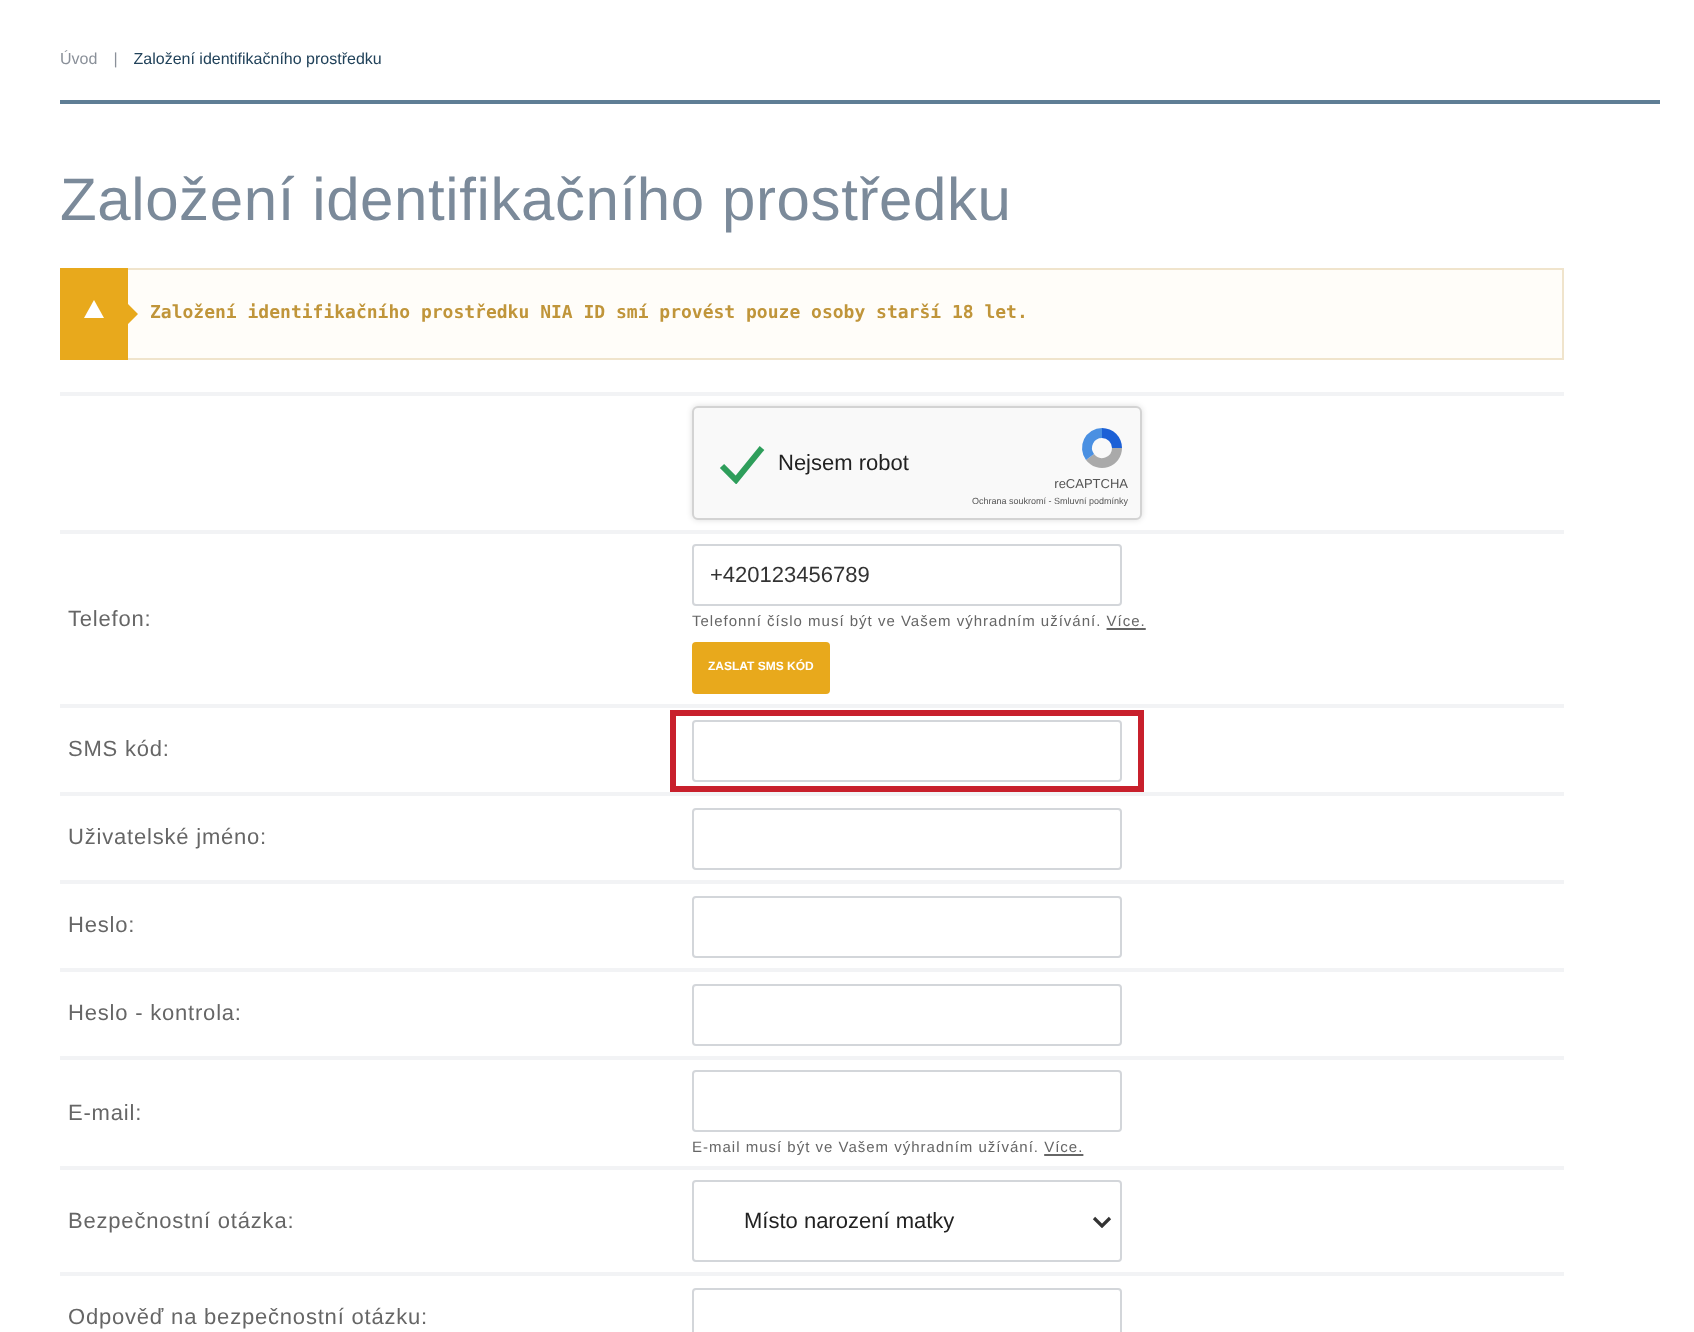 The height and width of the screenshot is (1332, 1694). I want to click on alert-text: Založení identifikačního prostředku NIA ID smí provést pouze osoby starší 18 let., so click(589, 314).